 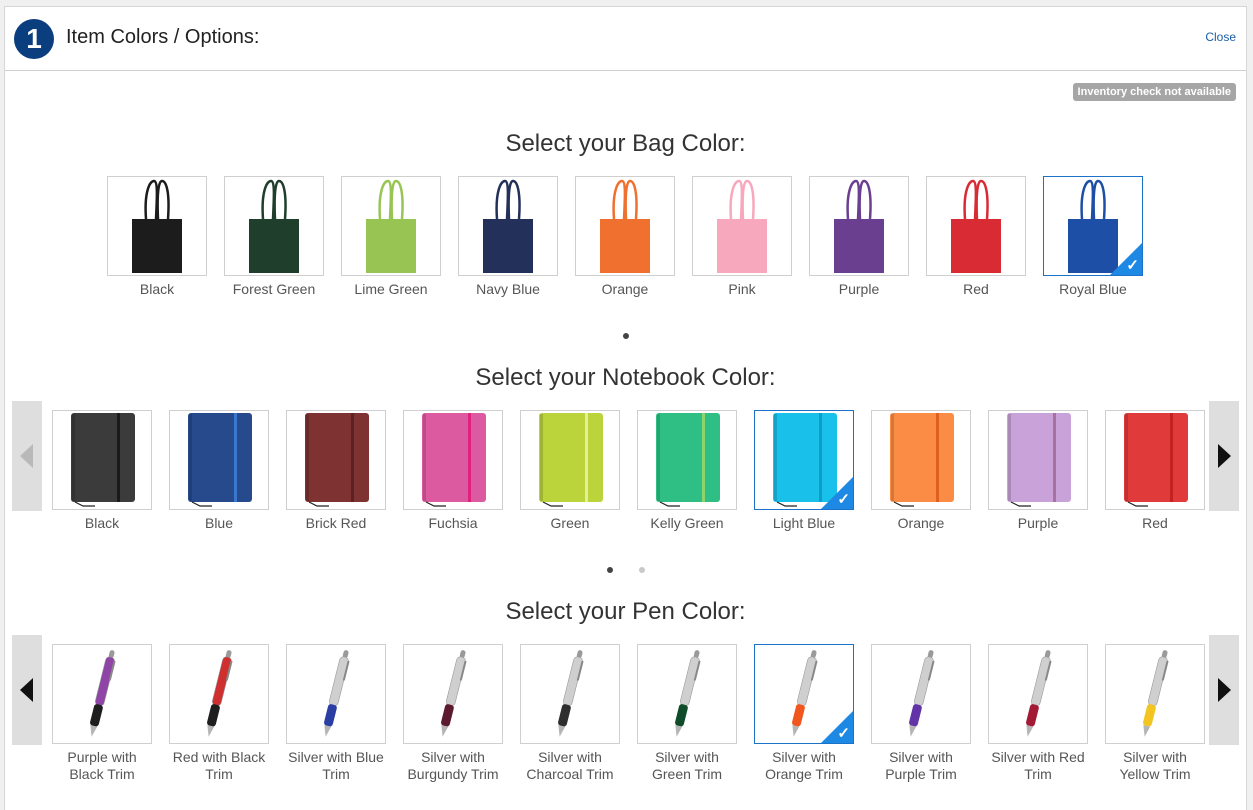 I want to click on bag-color-swatch: Orange, so click(x=625, y=237).